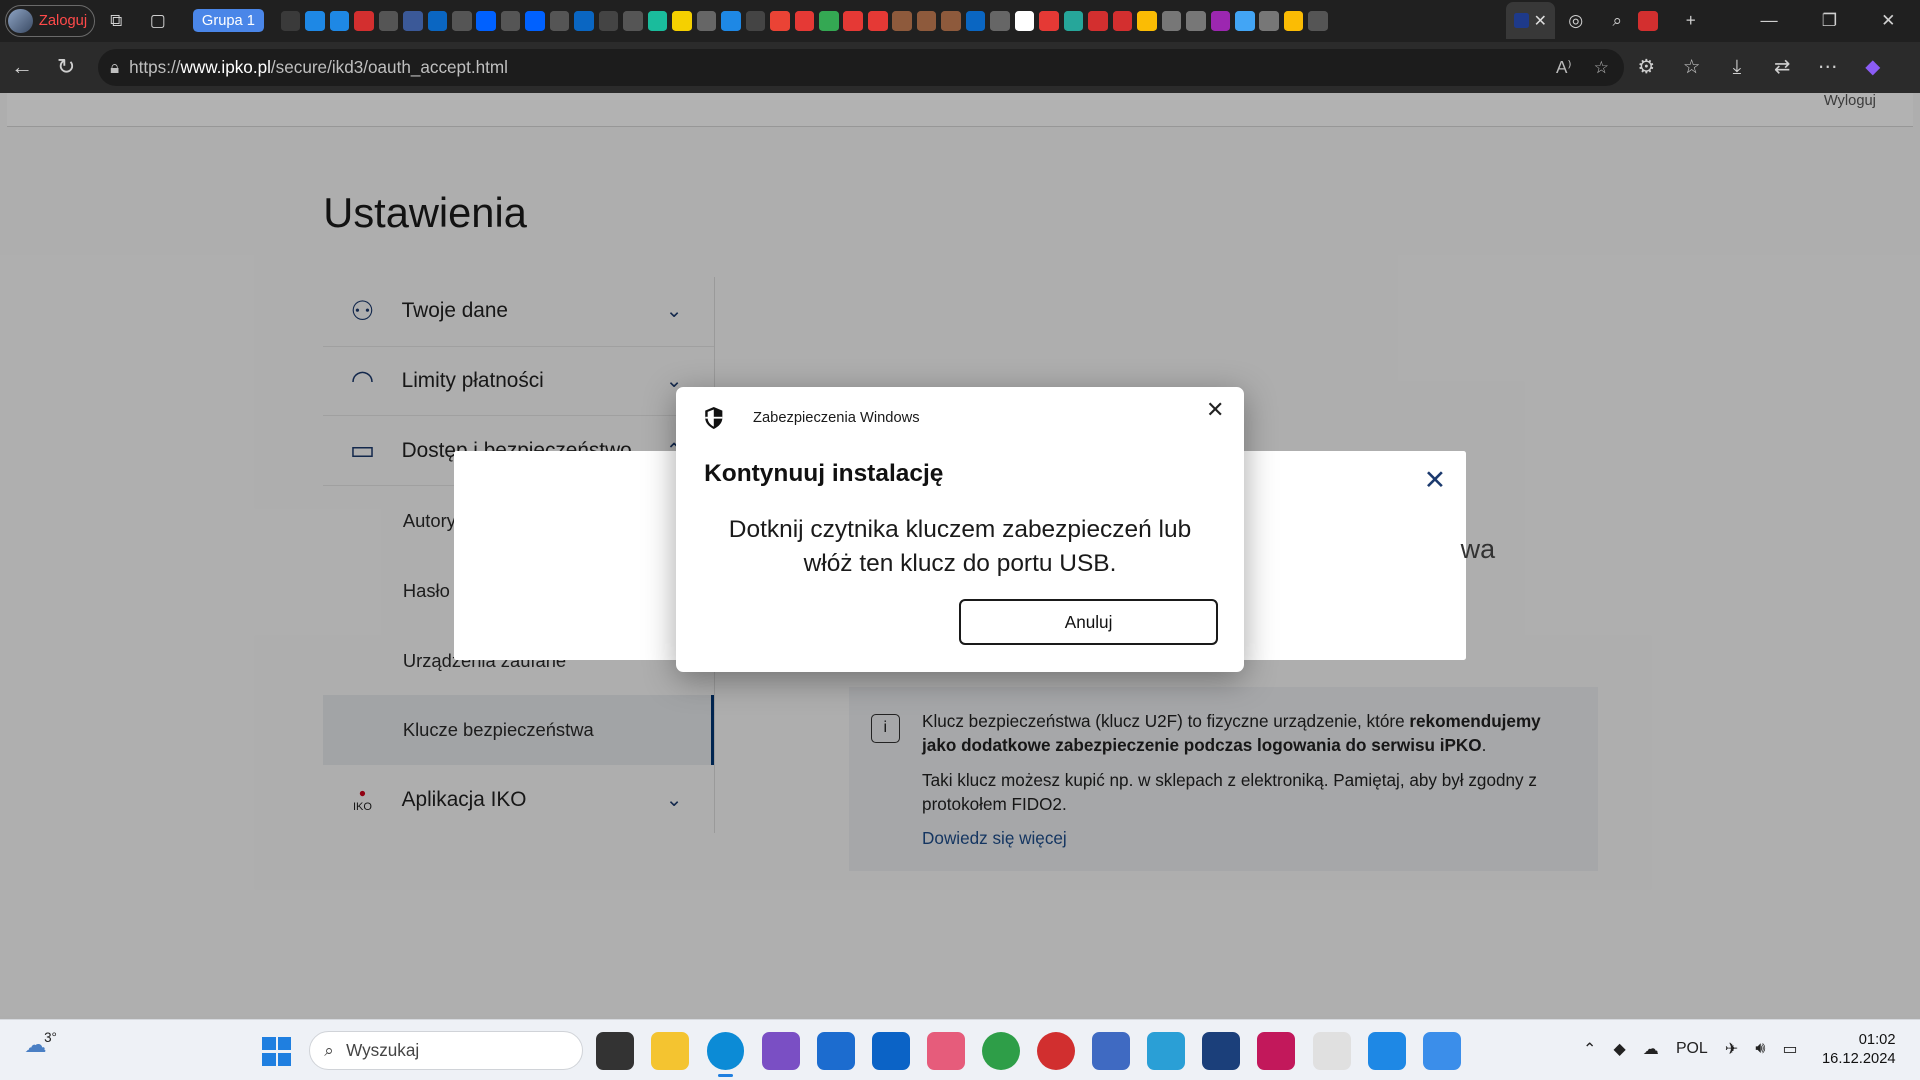 The image size is (1920, 1080). Describe the element at coordinates (670, 1051) in the screenshot. I see `file-explorer-icon` at that location.